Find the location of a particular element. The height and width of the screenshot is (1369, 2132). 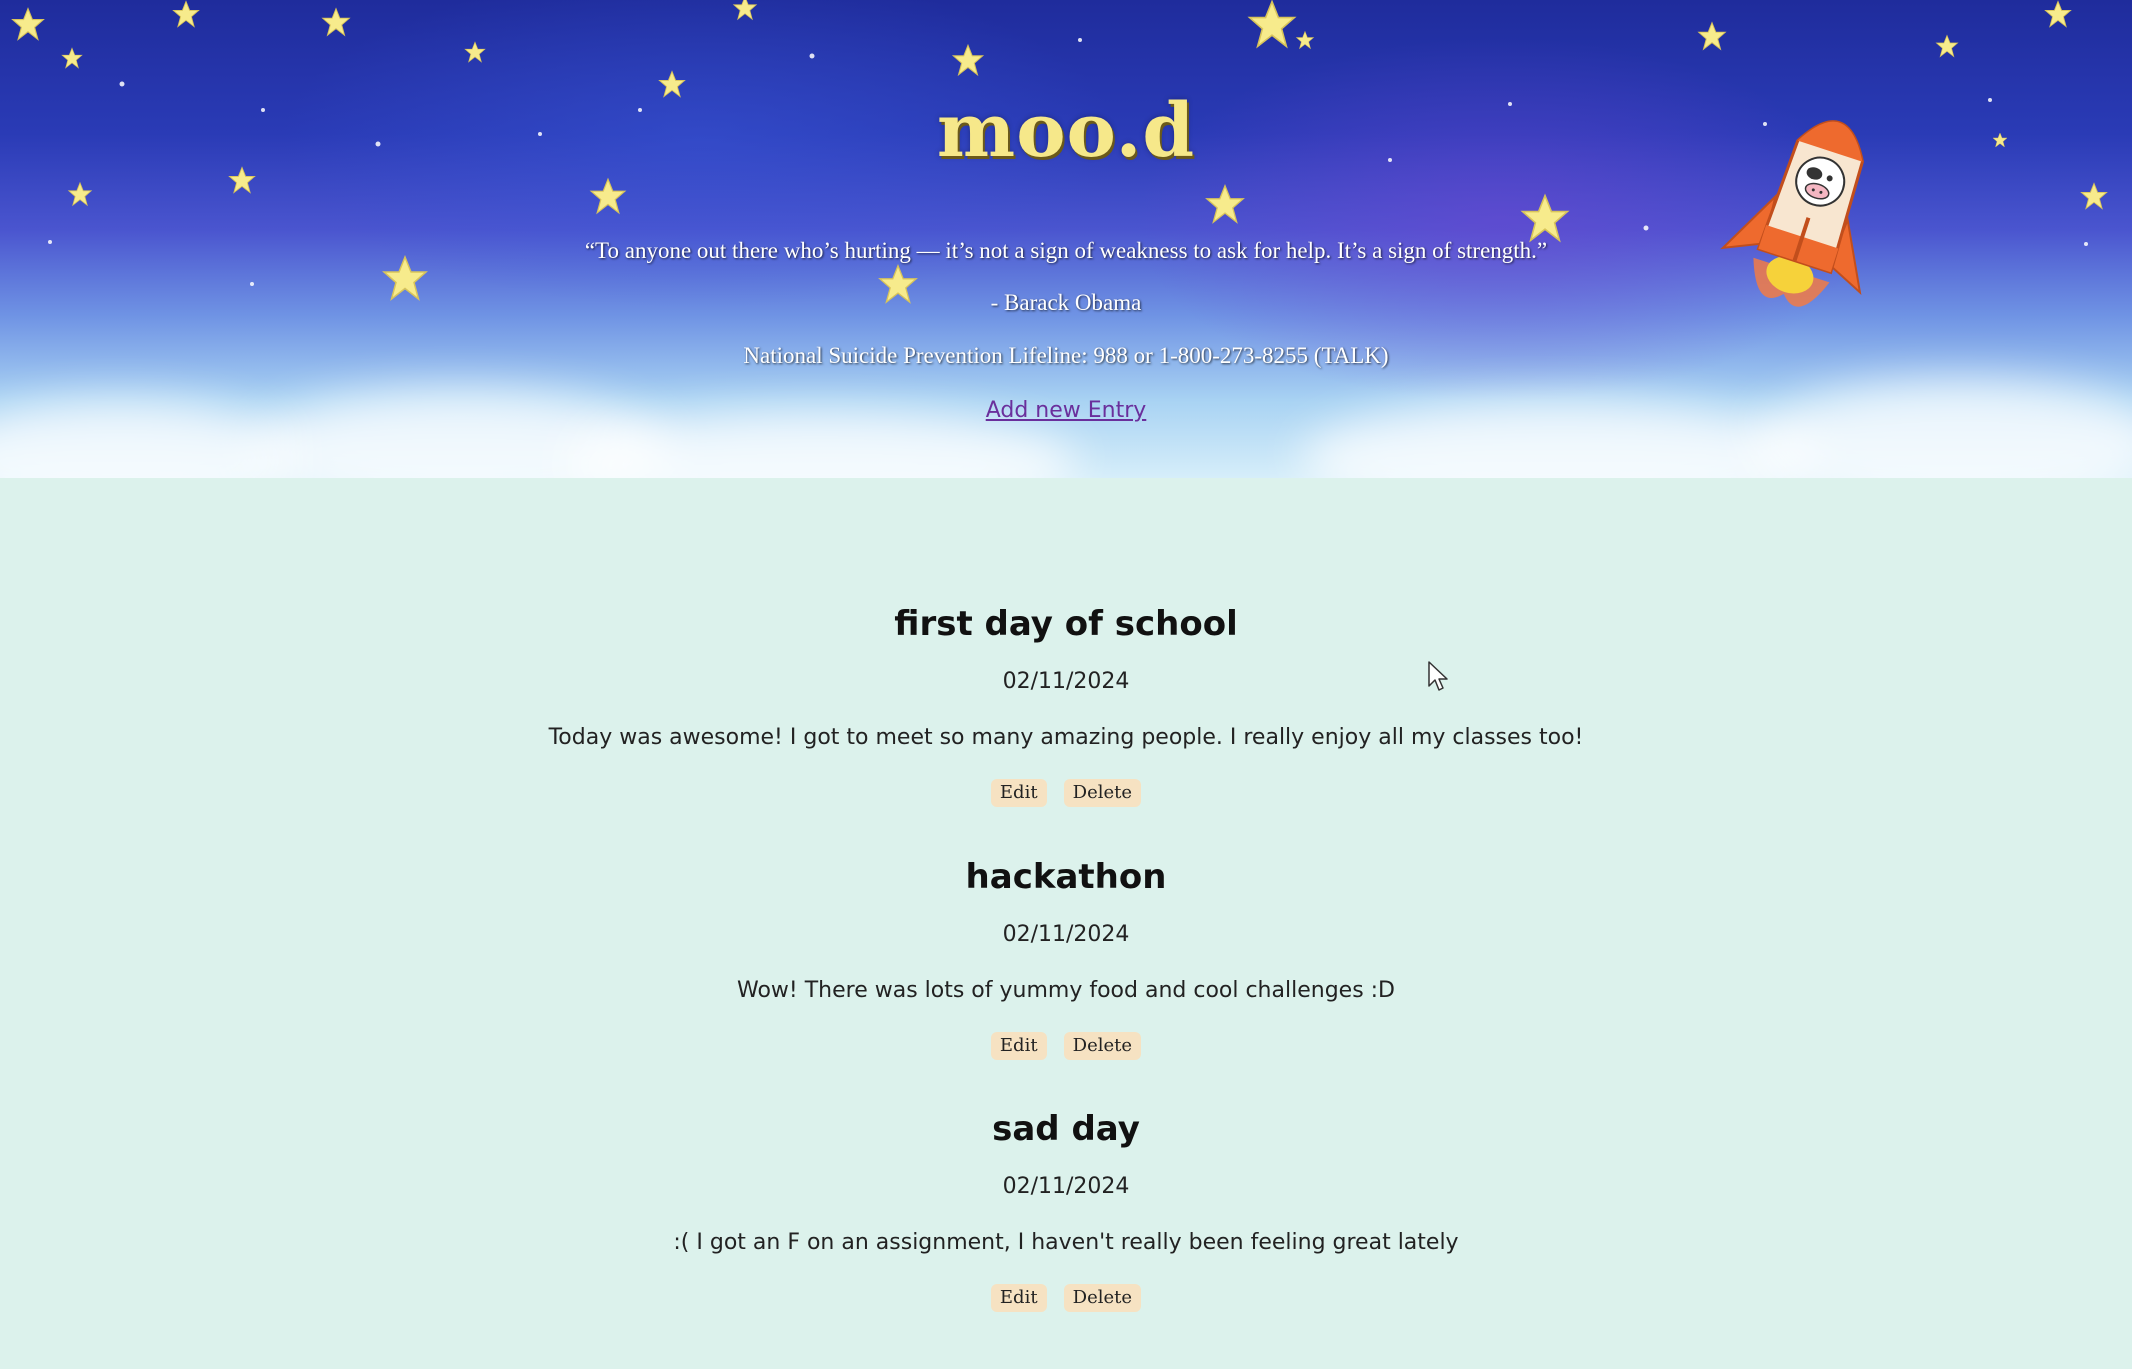

entry-title: hackathon is located at coordinates (1066, 877).